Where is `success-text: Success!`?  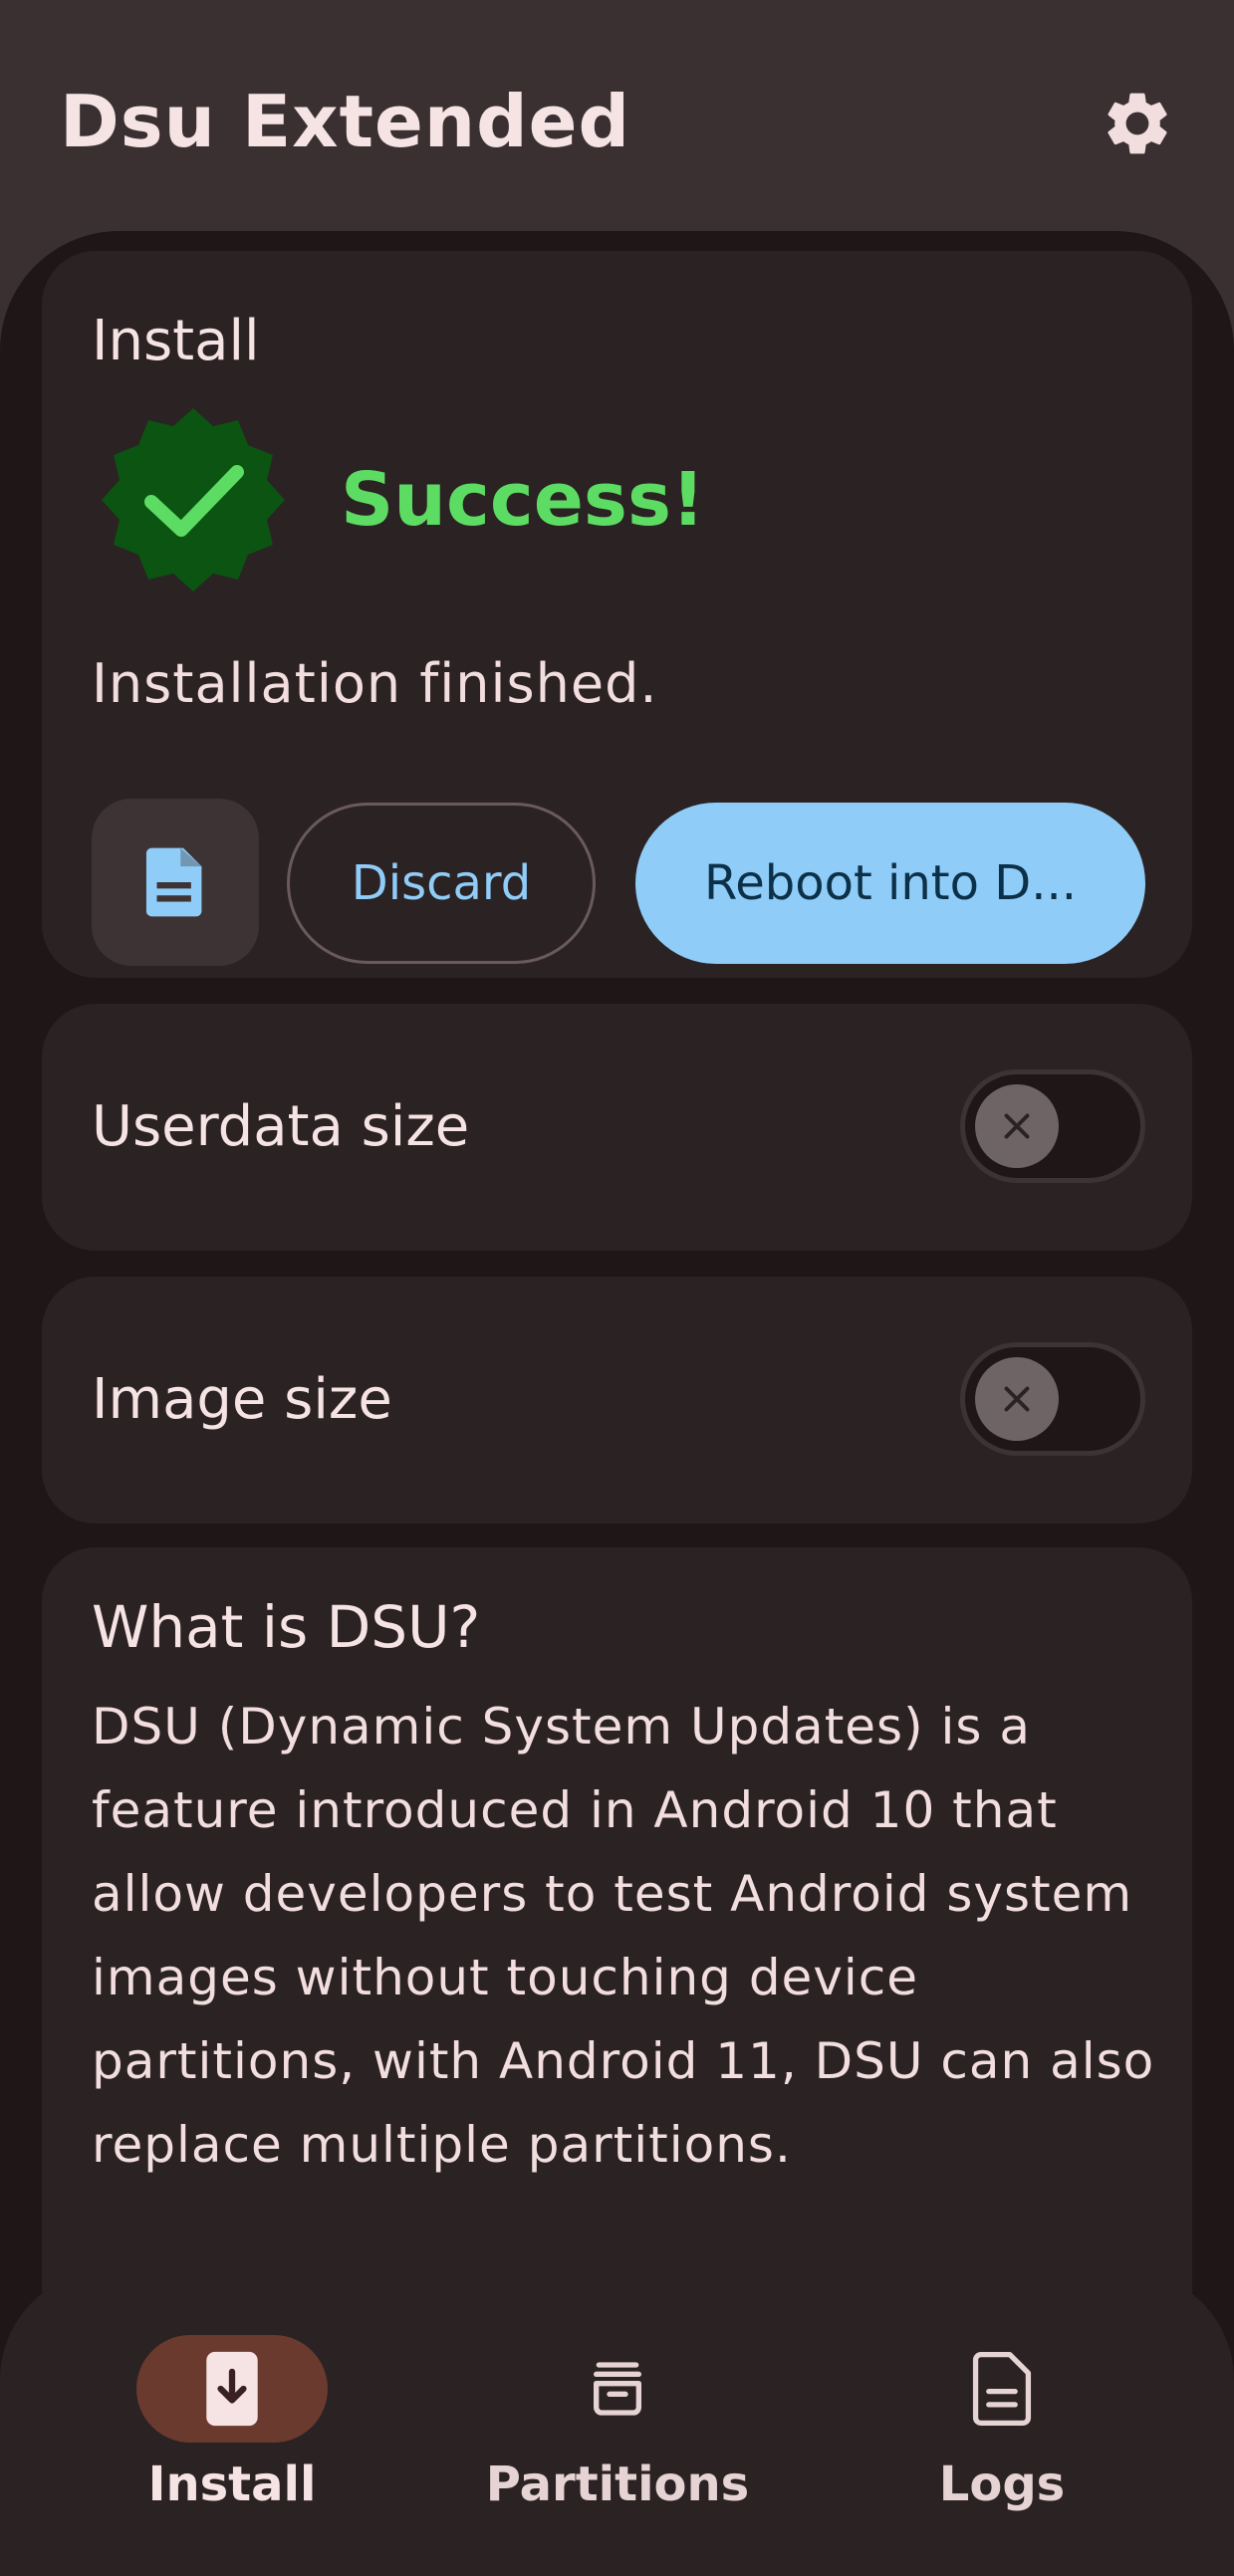 success-text: Success! is located at coordinates (523, 500).